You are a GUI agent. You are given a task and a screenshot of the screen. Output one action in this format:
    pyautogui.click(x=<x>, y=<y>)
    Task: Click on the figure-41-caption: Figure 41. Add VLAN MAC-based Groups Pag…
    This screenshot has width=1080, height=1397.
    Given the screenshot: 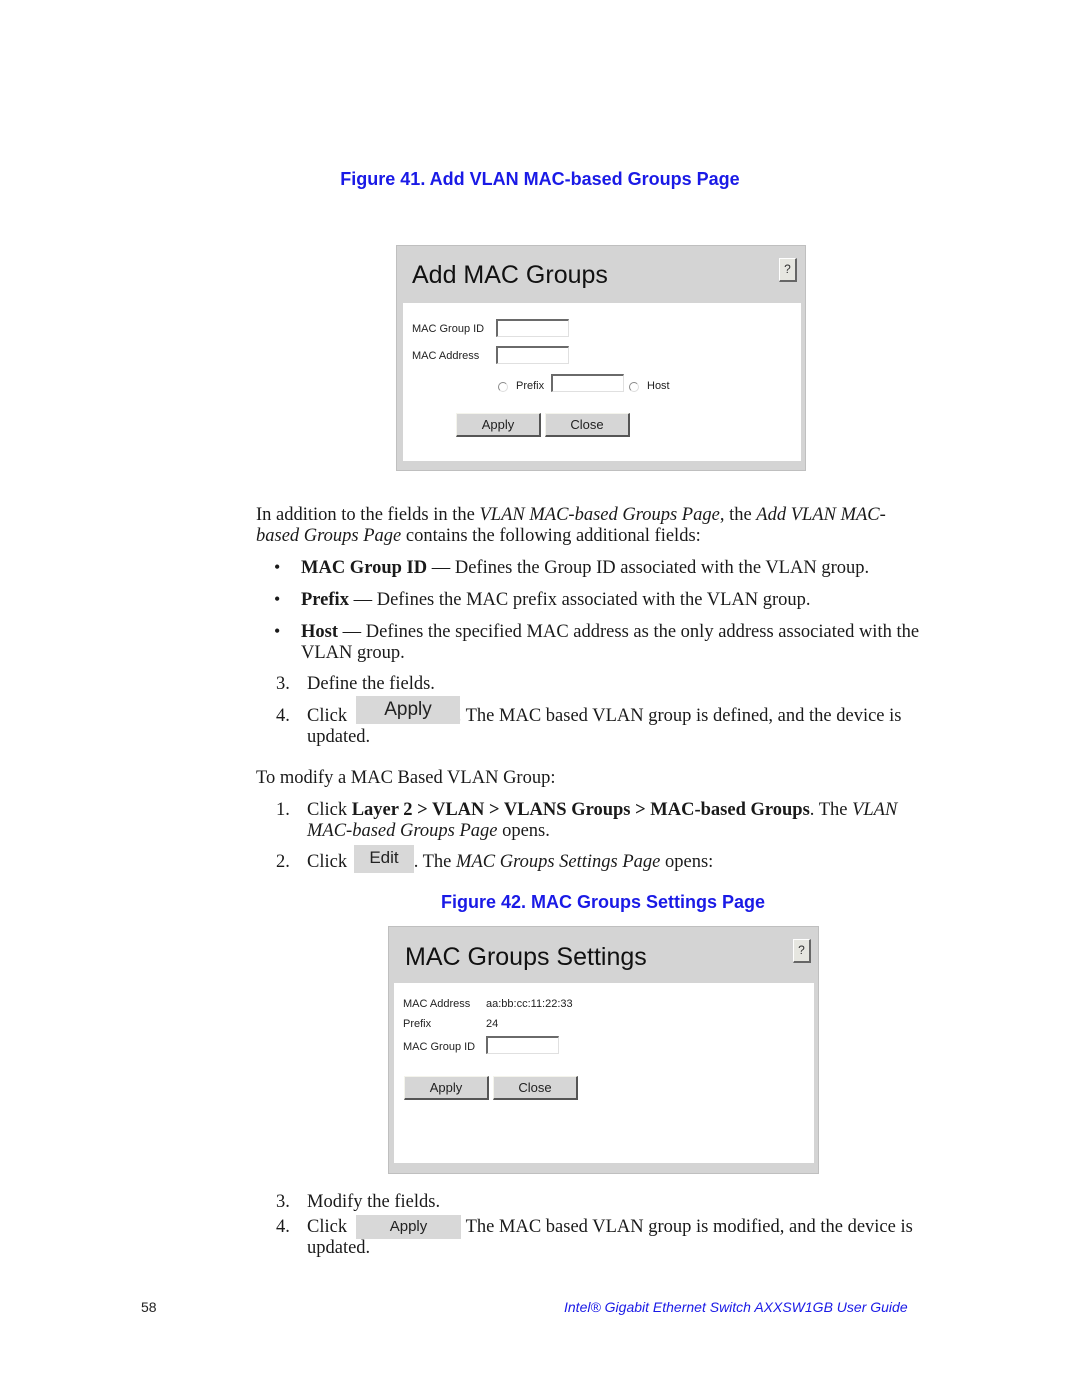 What is the action you would take?
    pyautogui.click(x=540, y=179)
    